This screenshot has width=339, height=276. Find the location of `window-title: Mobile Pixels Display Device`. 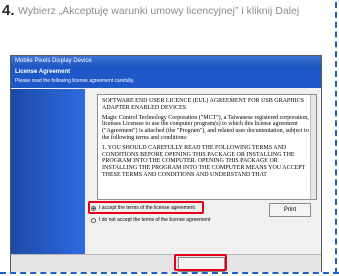

window-title: Mobile Pixels Display Device is located at coordinates (166, 61).